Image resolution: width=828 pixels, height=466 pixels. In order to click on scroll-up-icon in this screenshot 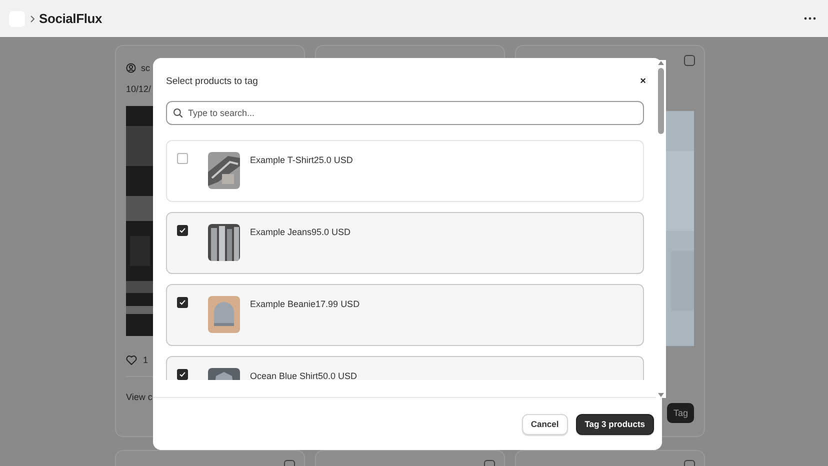, I will do `click(661, 63)`.